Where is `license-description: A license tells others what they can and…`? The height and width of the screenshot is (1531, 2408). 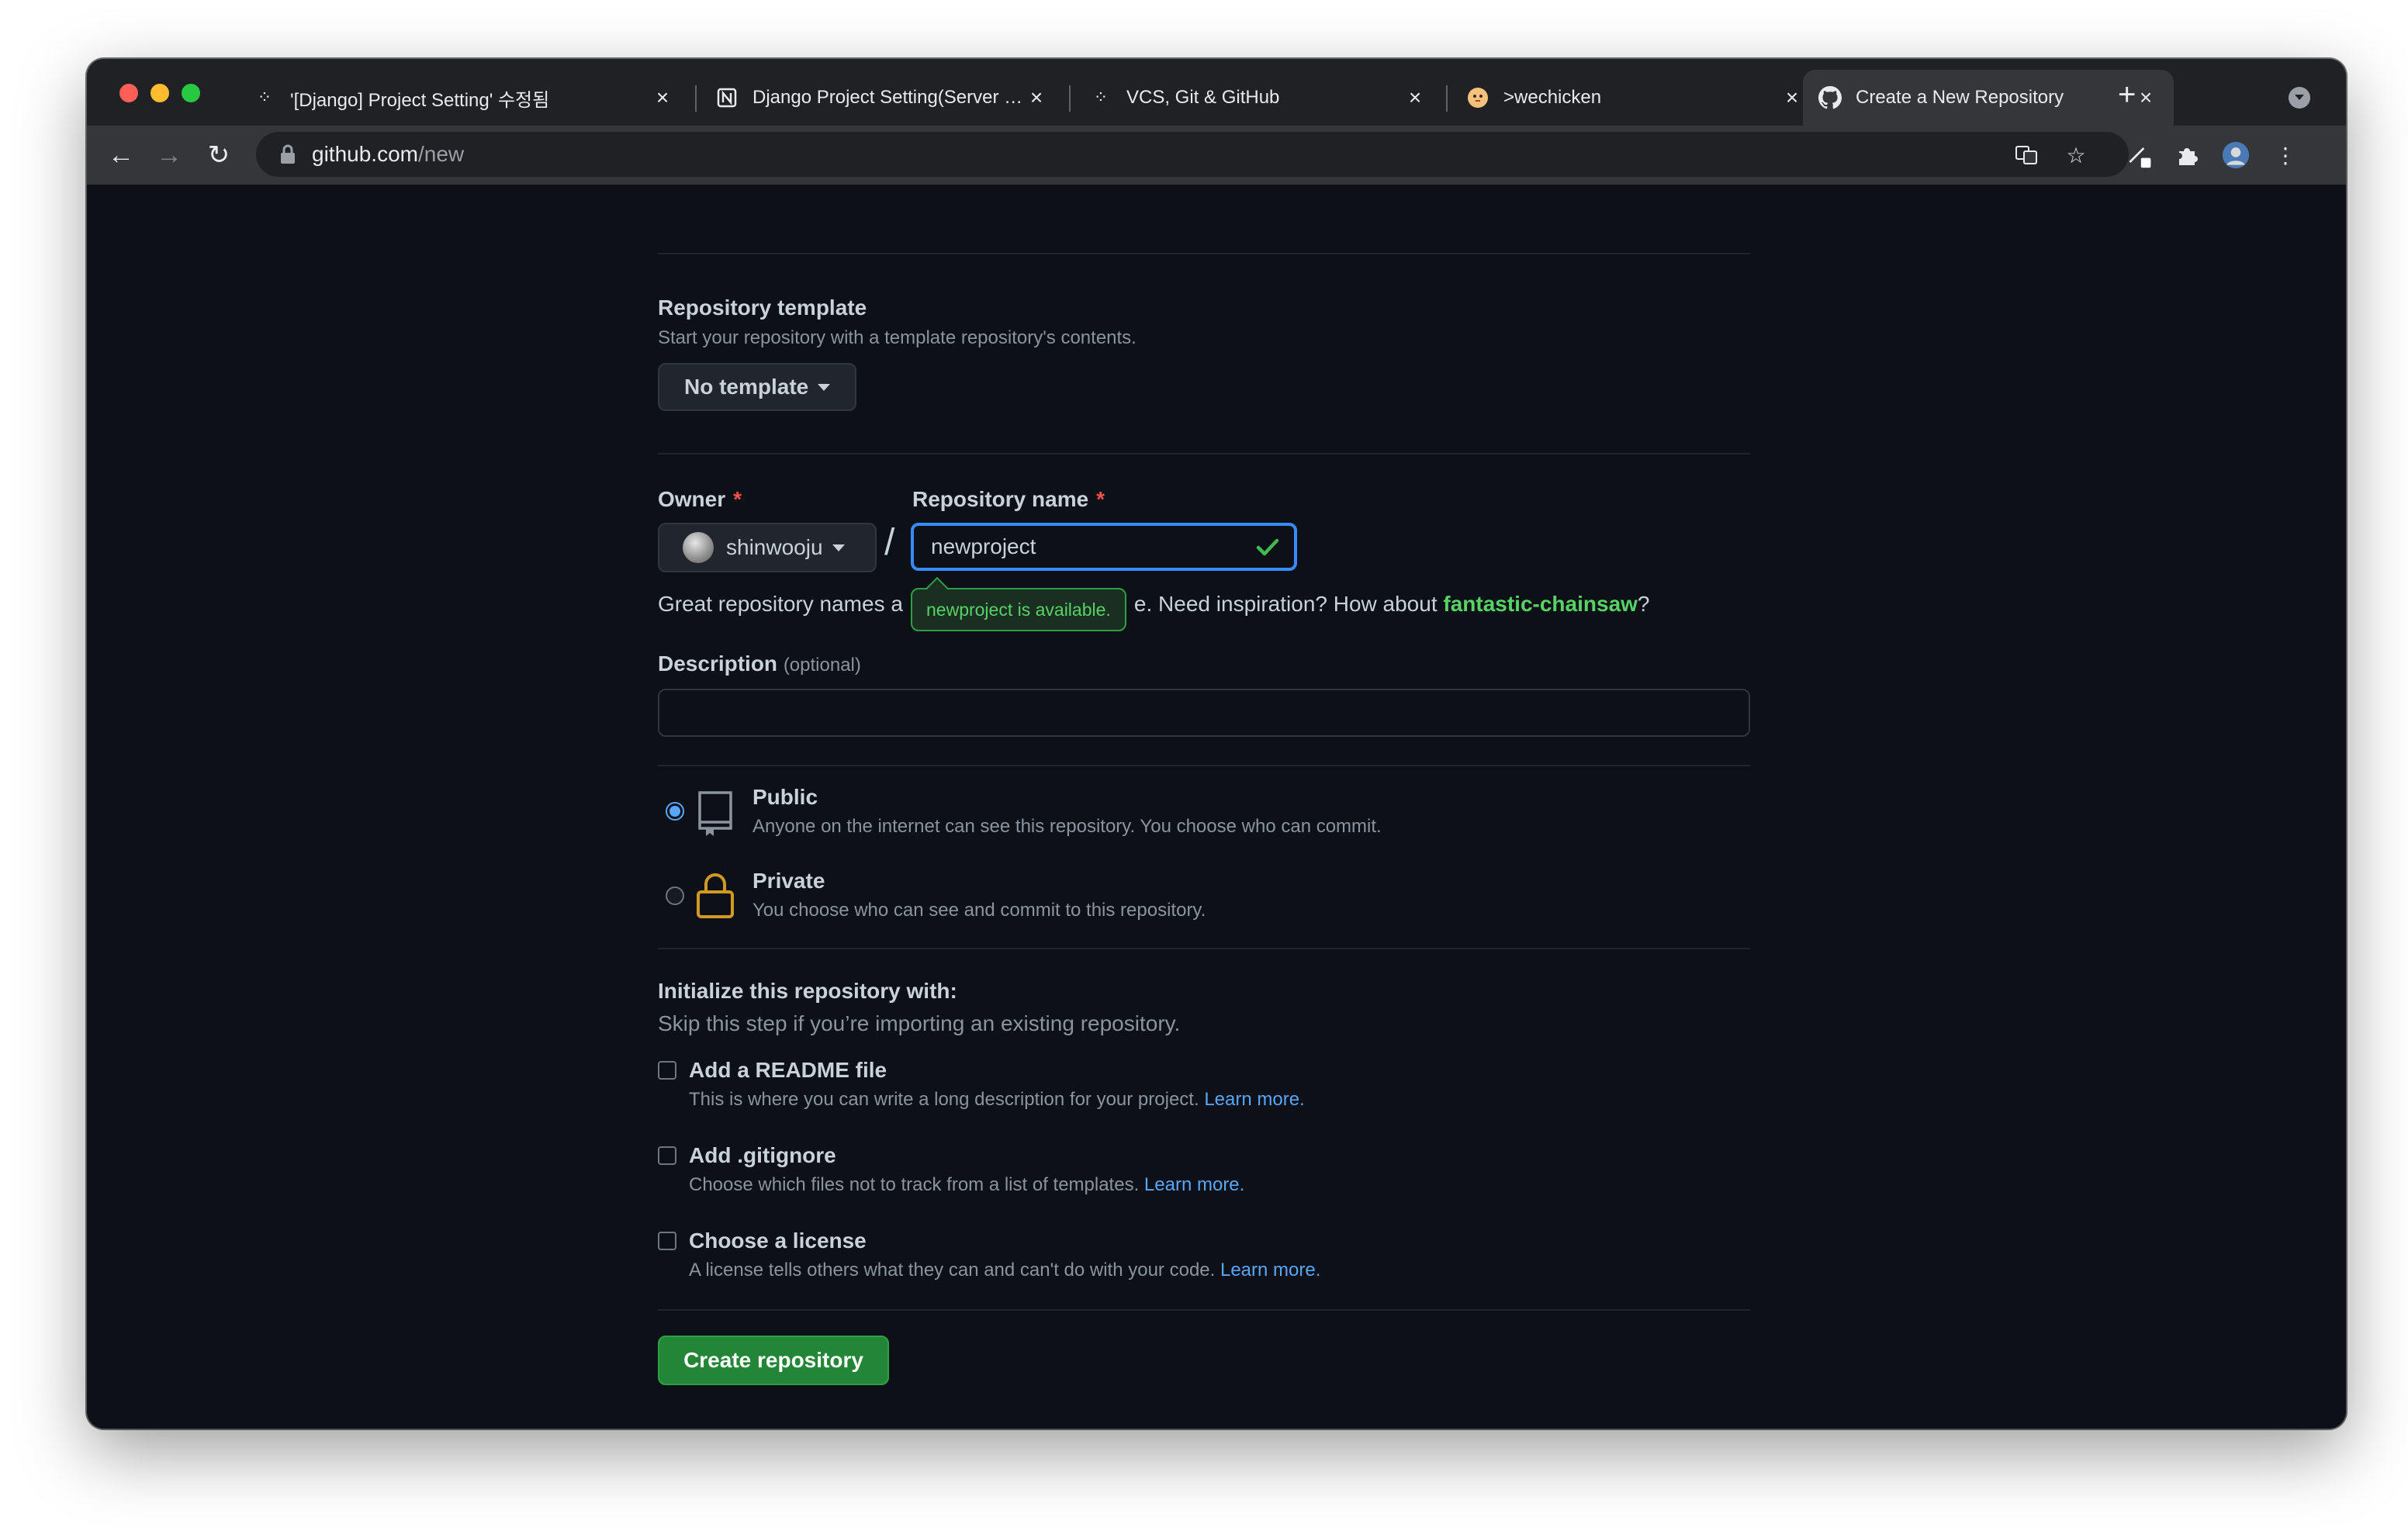 license-description: A license tells others what they can and… is located at coordinates (1005, 1270).